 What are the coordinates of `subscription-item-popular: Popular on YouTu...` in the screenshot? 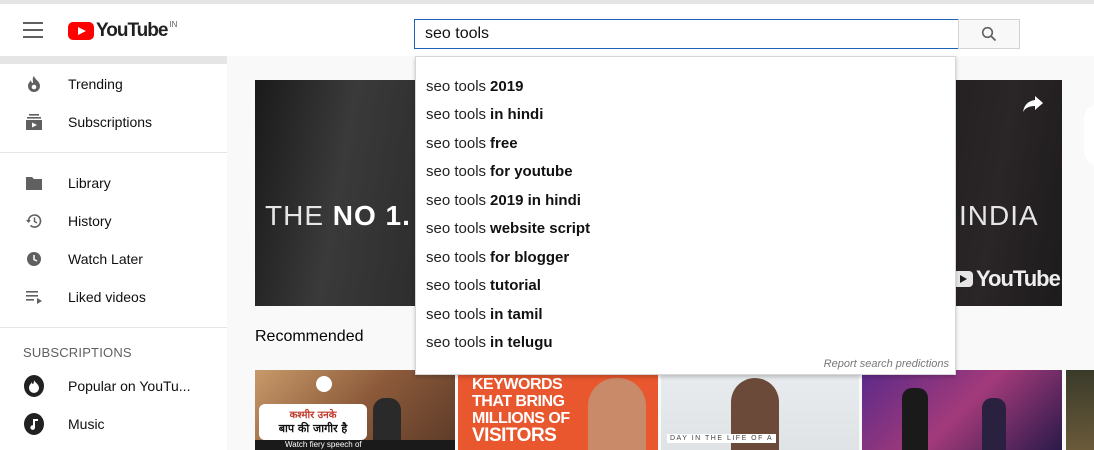 It's located at (113, 386).